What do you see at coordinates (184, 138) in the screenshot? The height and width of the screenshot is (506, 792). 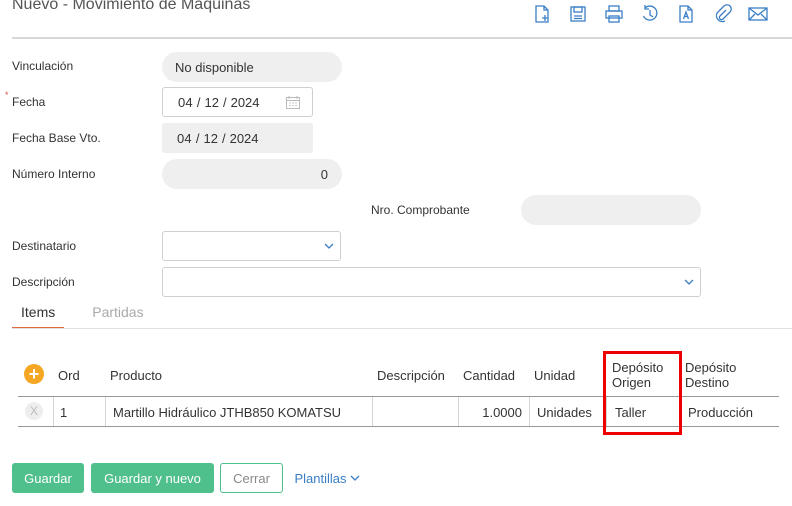 I see `fecha-base-day: 04` at bounding box center [184, 138].